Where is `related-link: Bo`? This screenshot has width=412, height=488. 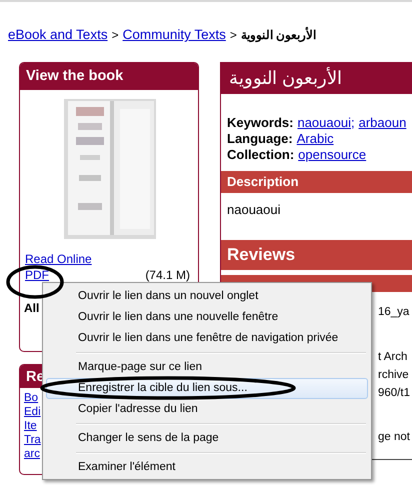
related-link: Bo is located at coordinates (31, 398).